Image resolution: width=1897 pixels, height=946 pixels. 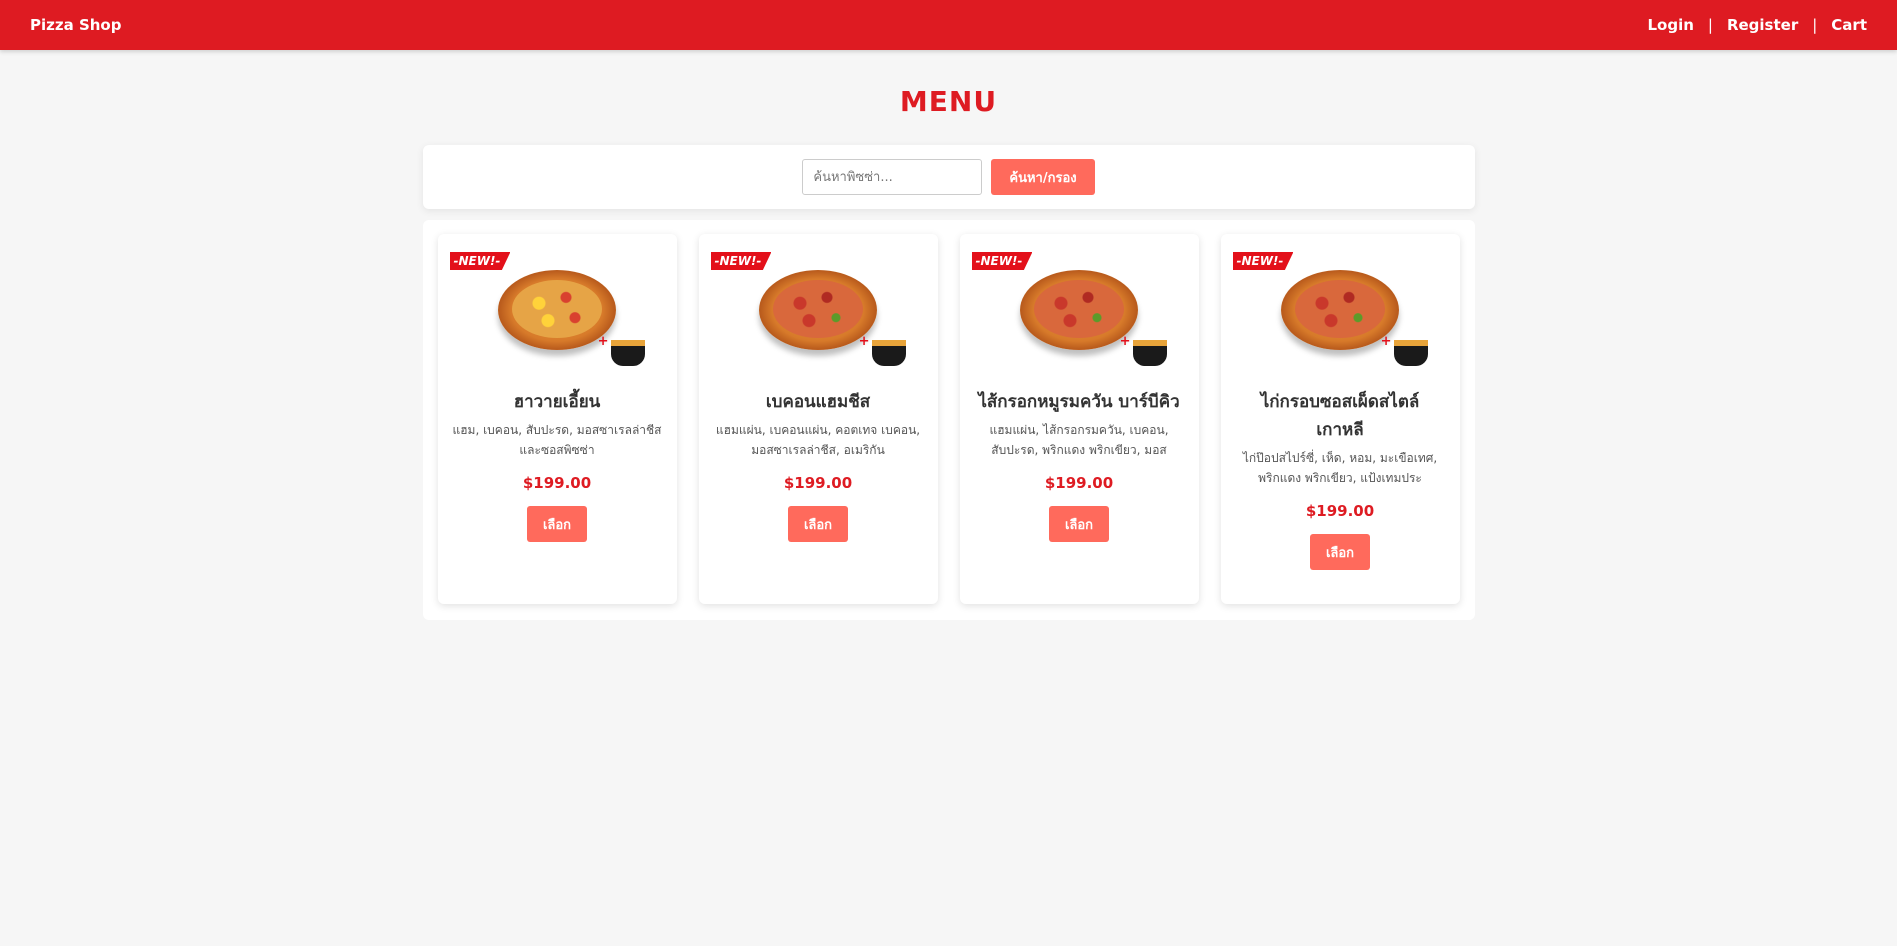 What do you see at coordinates (75, 25) in the screenshot?
I see `brand-link: Pizza Shop` at bounding box center [75, 25].